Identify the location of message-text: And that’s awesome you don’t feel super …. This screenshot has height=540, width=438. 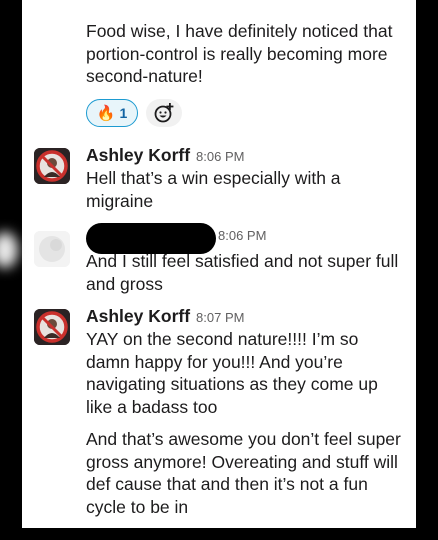
(243, 473).